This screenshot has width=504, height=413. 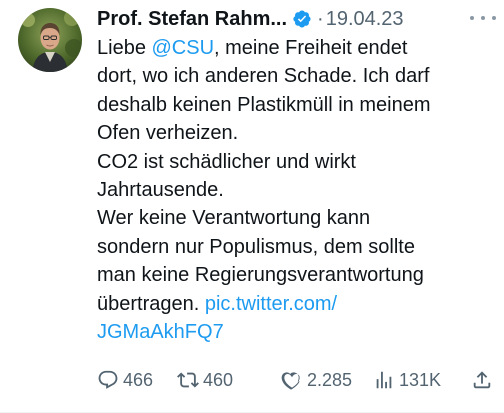 I want to click on retweet-button: 460, so click(x=205, y=380).